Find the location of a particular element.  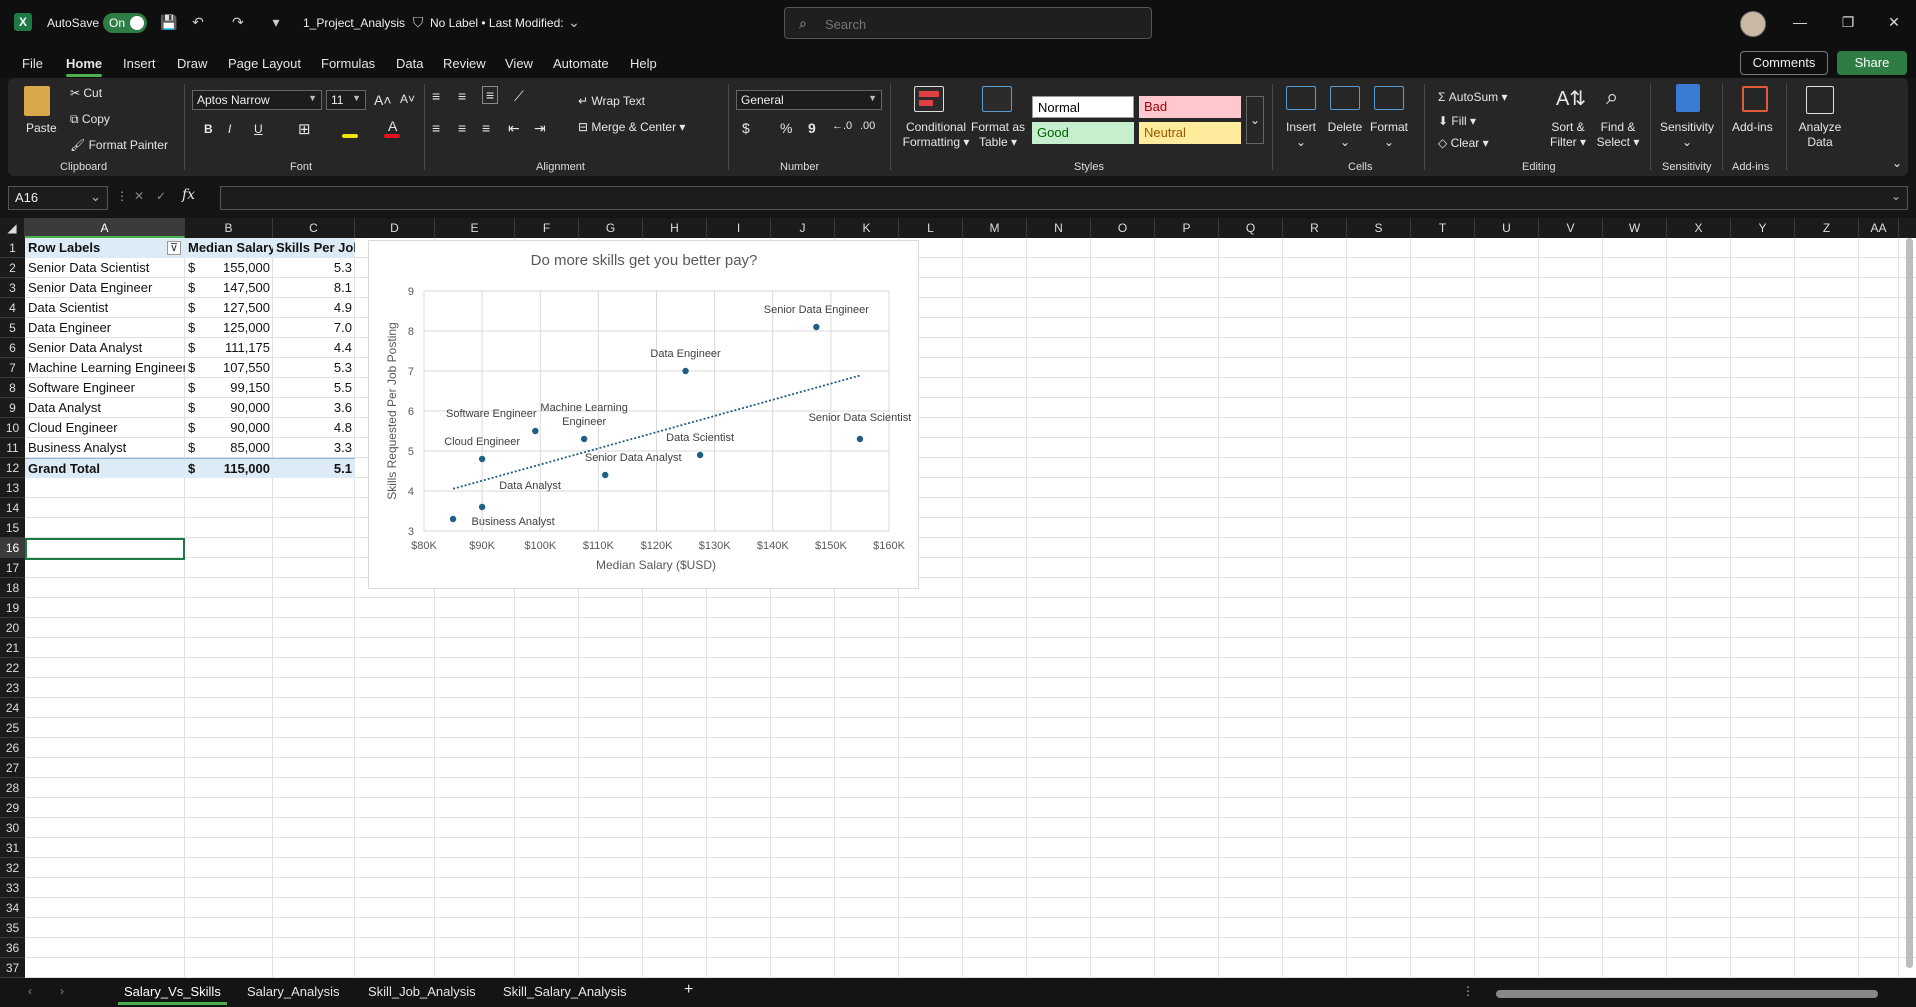

search-input is located at coordinates (975, 24).